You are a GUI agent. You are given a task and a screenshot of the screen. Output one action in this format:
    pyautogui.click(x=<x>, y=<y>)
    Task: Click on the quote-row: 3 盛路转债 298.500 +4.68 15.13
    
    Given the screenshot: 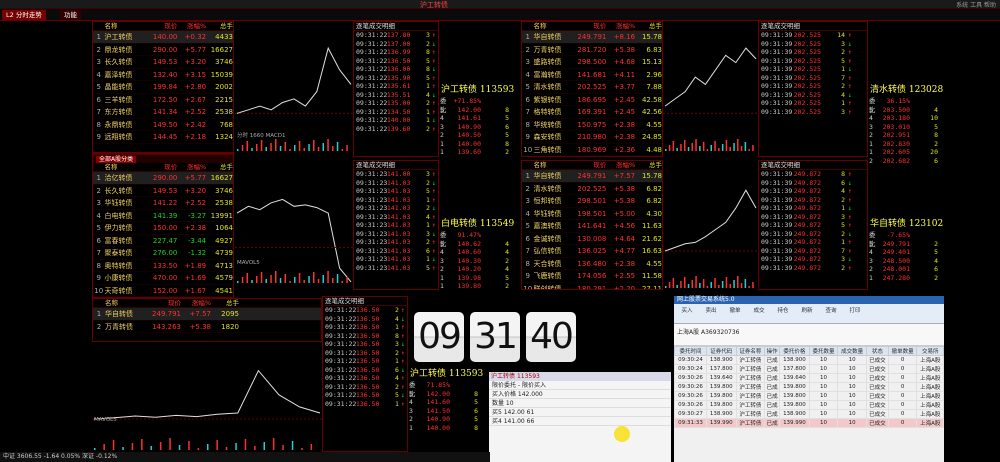 What is the action you would take?
    pyautogui.click(x=592, y=62)
    